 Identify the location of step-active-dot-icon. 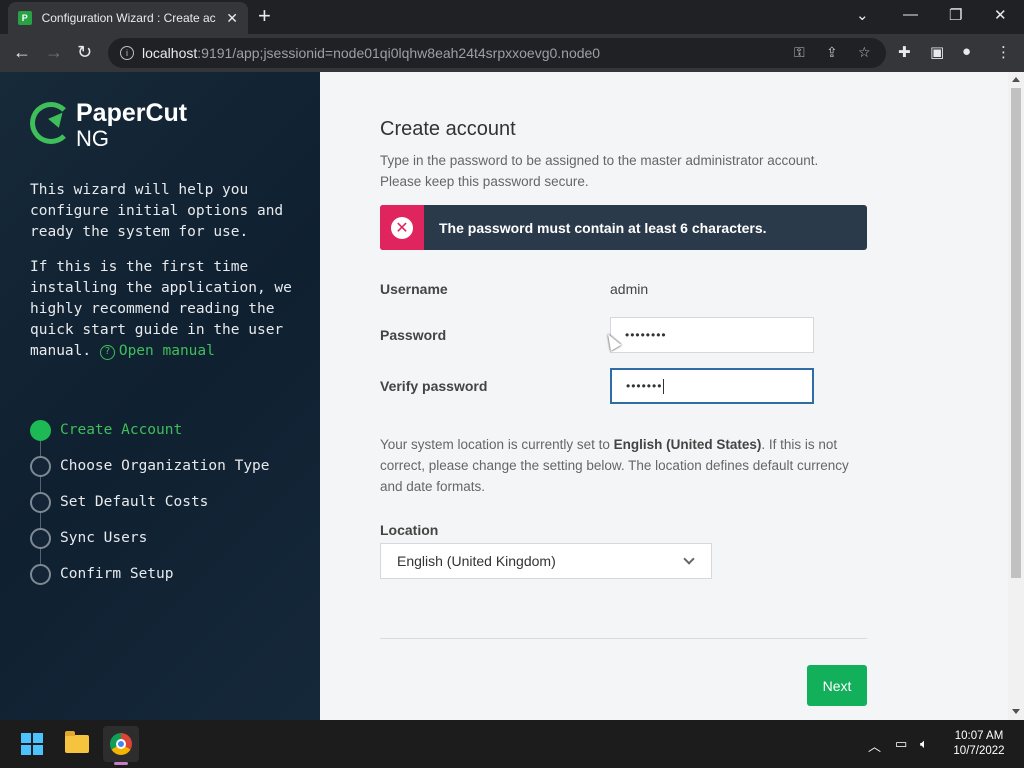
(40, 430).